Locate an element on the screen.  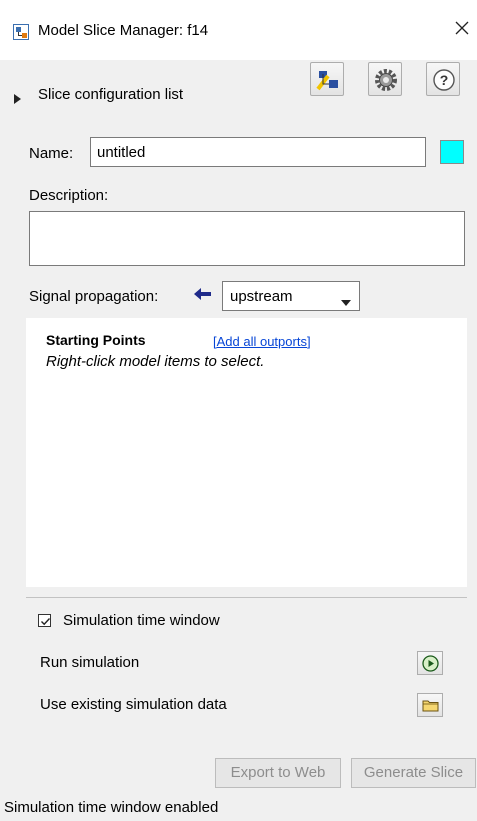
close-icon is located at coordinates (462, 28).